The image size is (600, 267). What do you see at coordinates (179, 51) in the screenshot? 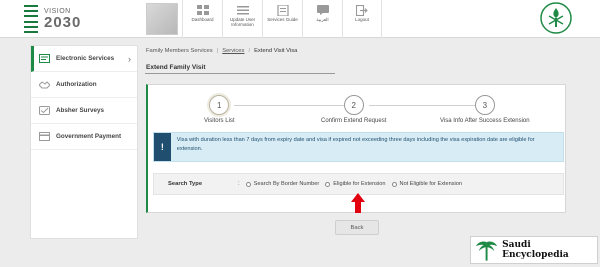
I see `breadcrumb-root: Family Members Services` at bounding box center [179, 51].